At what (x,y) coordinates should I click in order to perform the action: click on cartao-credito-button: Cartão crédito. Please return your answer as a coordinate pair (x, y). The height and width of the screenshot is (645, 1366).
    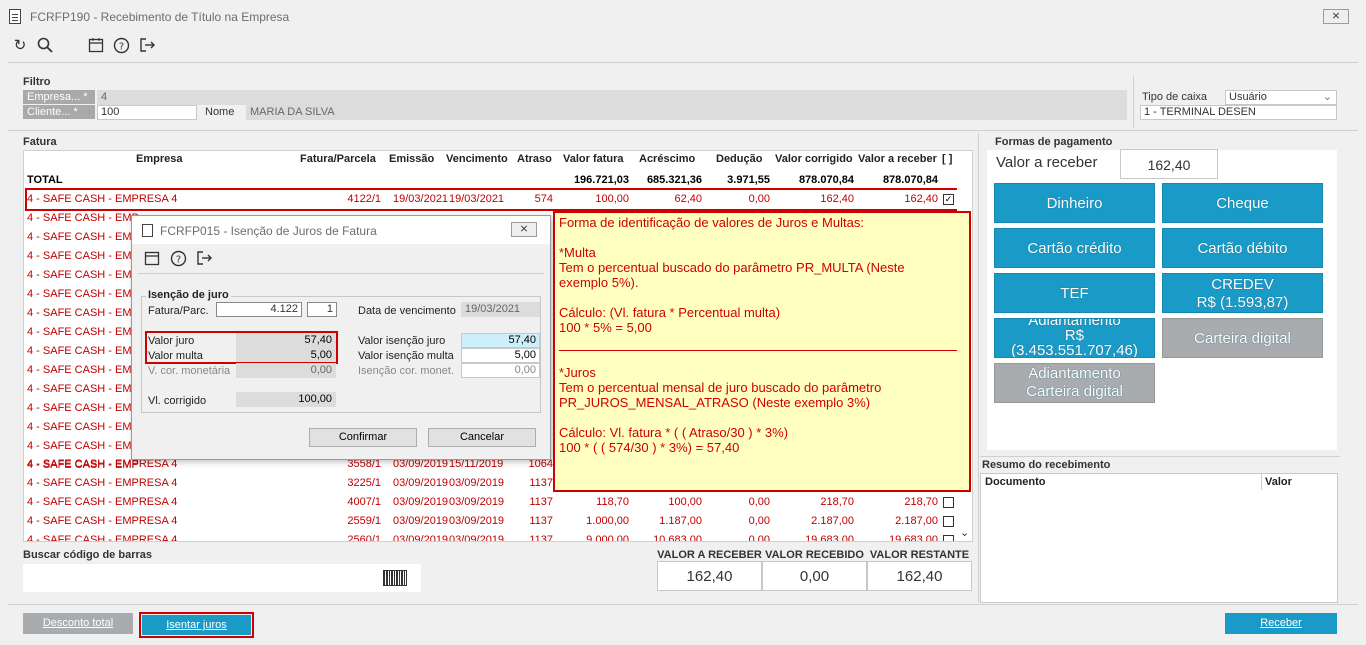
    Looking at the image, I should click on (1074, 248).